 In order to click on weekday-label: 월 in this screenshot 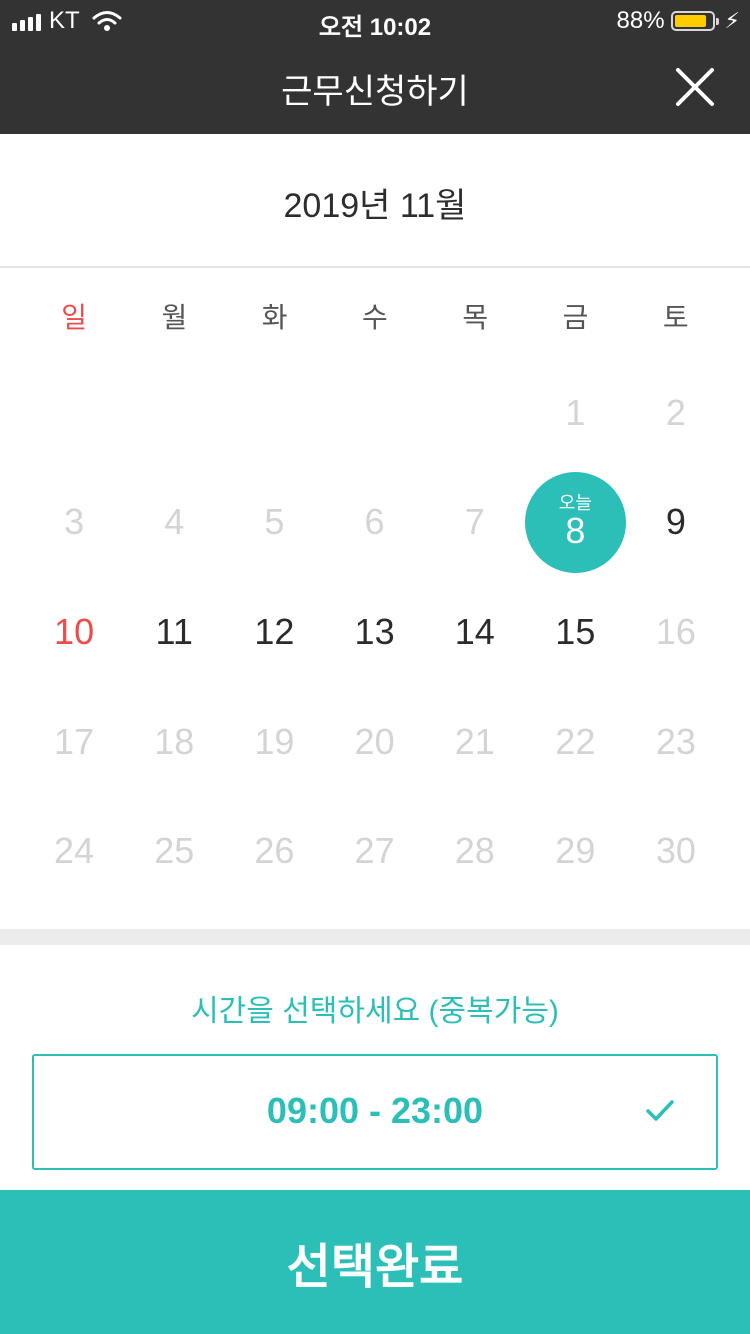, I will do `click(174, 317)`.